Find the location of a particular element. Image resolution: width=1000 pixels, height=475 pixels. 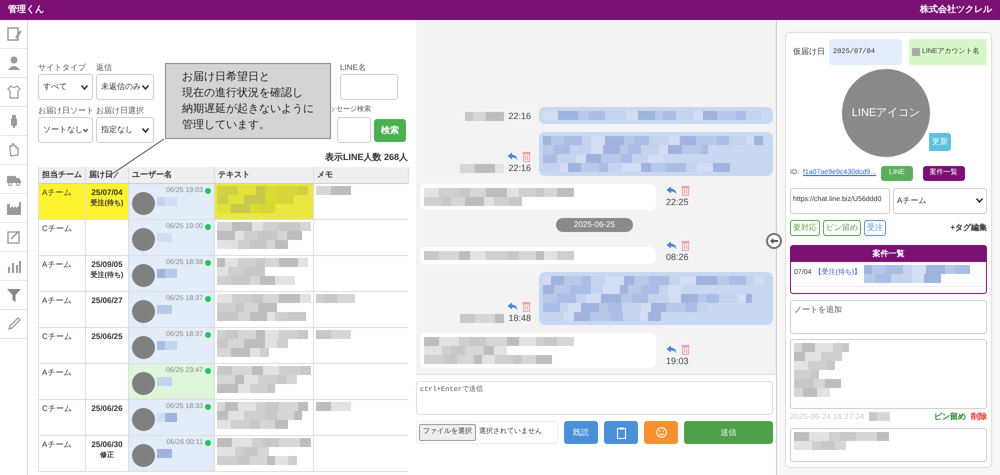

clipboard-icon is located at coordinates (621, 432).